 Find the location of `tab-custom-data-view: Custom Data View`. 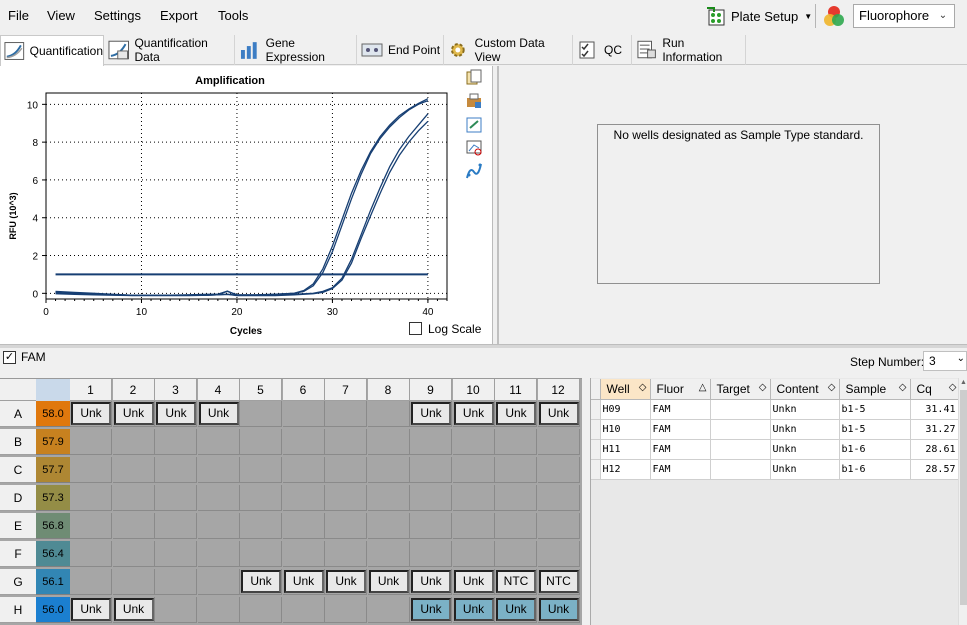

tab-custom-data-view: Custom Data View is located at coordinates (509, 50).